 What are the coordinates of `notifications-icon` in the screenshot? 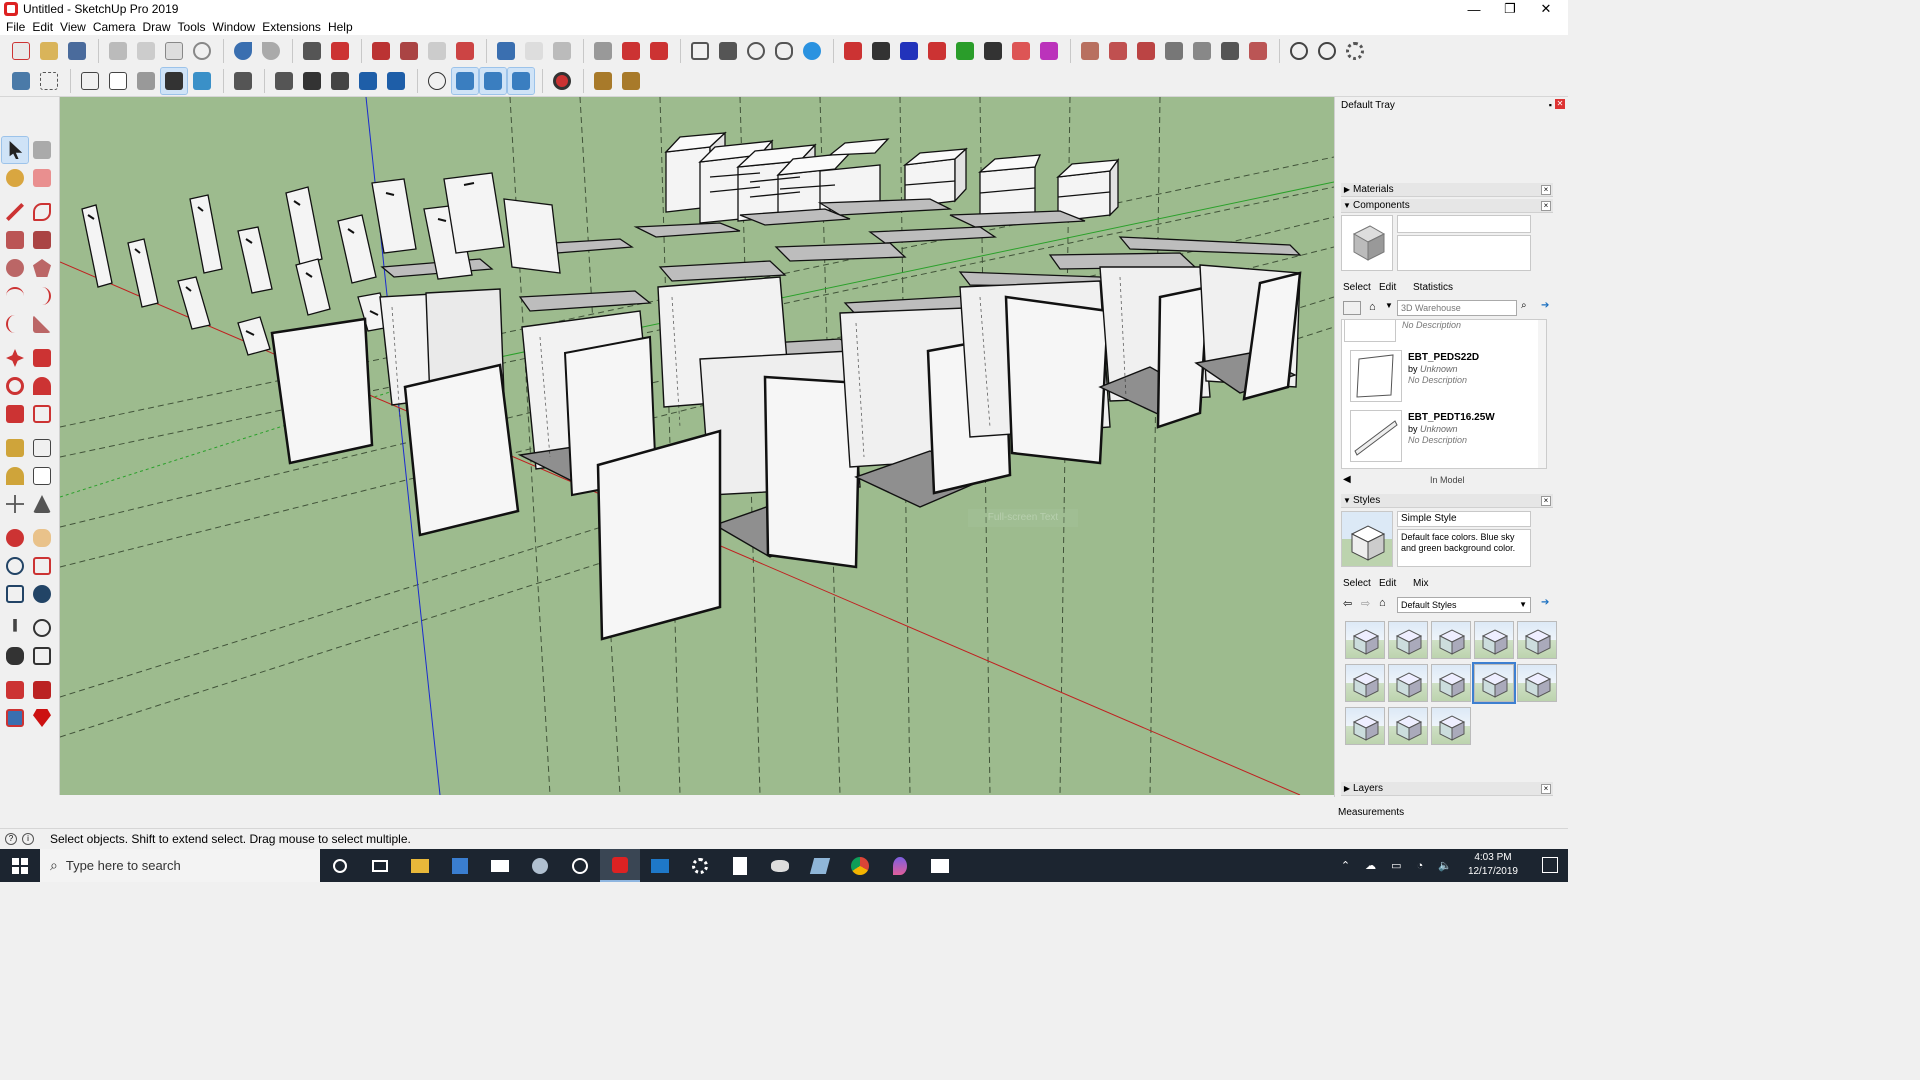 It's located at (1550, 865).